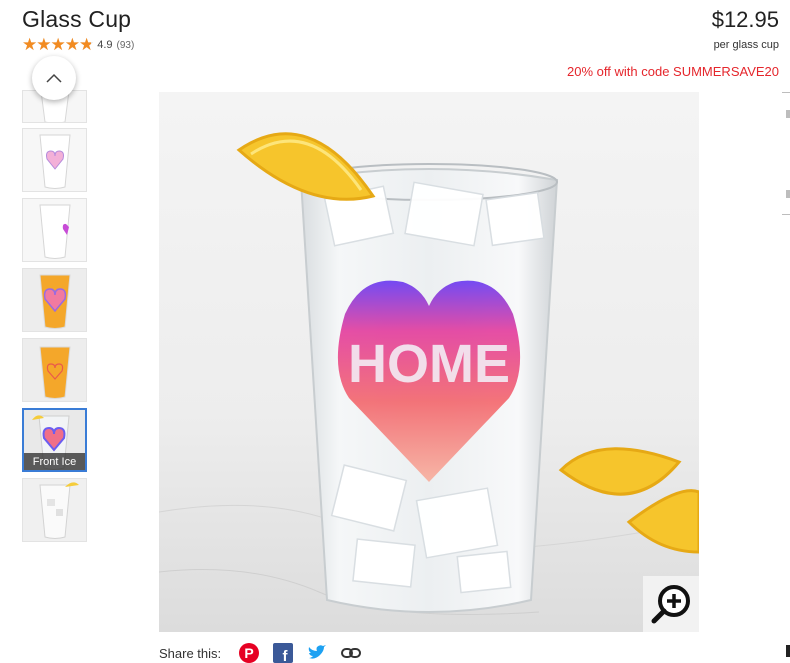  Describe the element at coordinates (249, 653) in the screenshot. I see `pinterest-icon: P` at that location.